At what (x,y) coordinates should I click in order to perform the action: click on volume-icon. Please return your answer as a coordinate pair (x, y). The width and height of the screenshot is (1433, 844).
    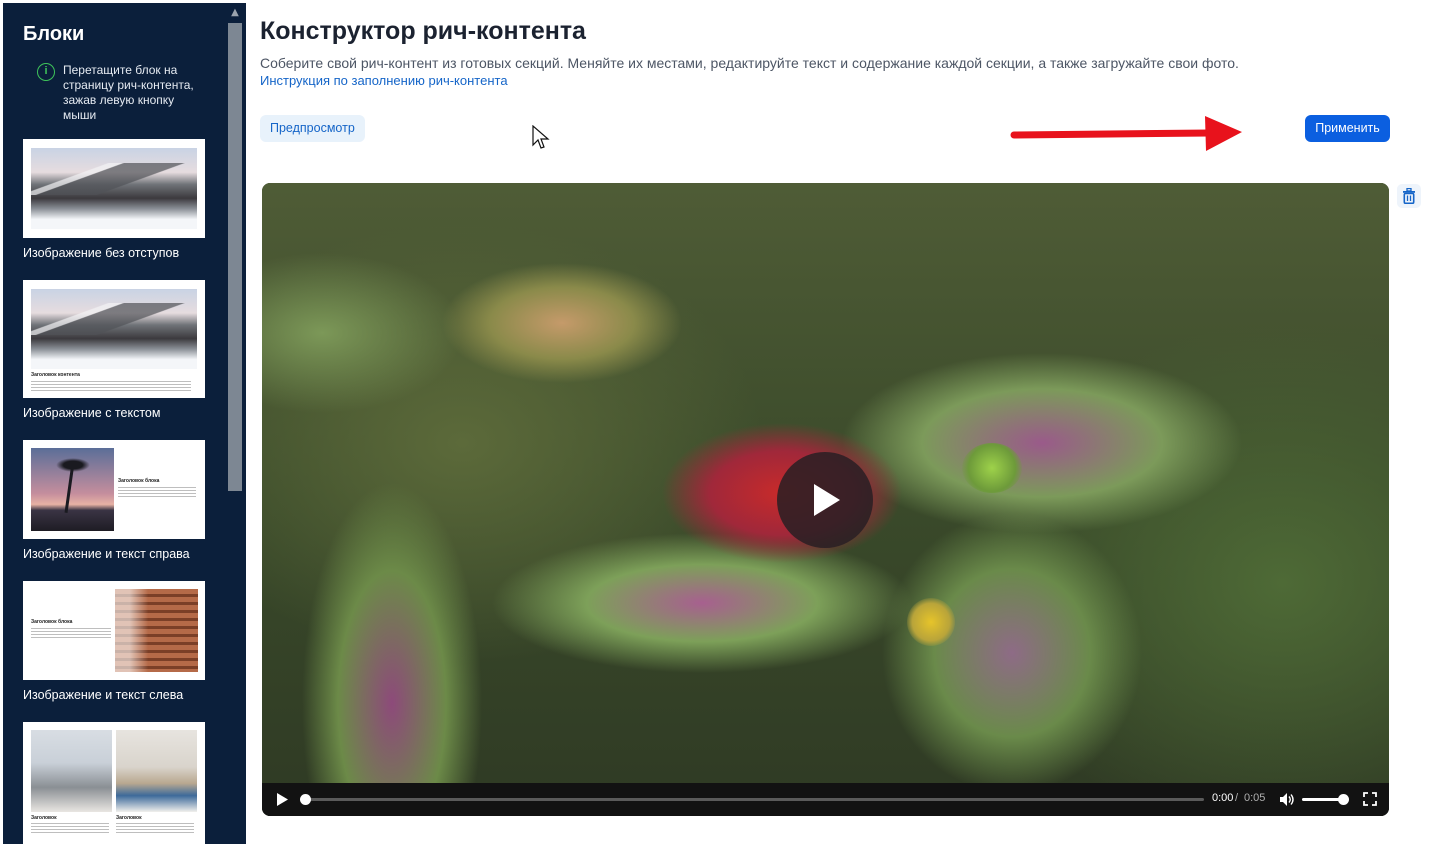
    Looking at the image, I should click on (1287, 799).